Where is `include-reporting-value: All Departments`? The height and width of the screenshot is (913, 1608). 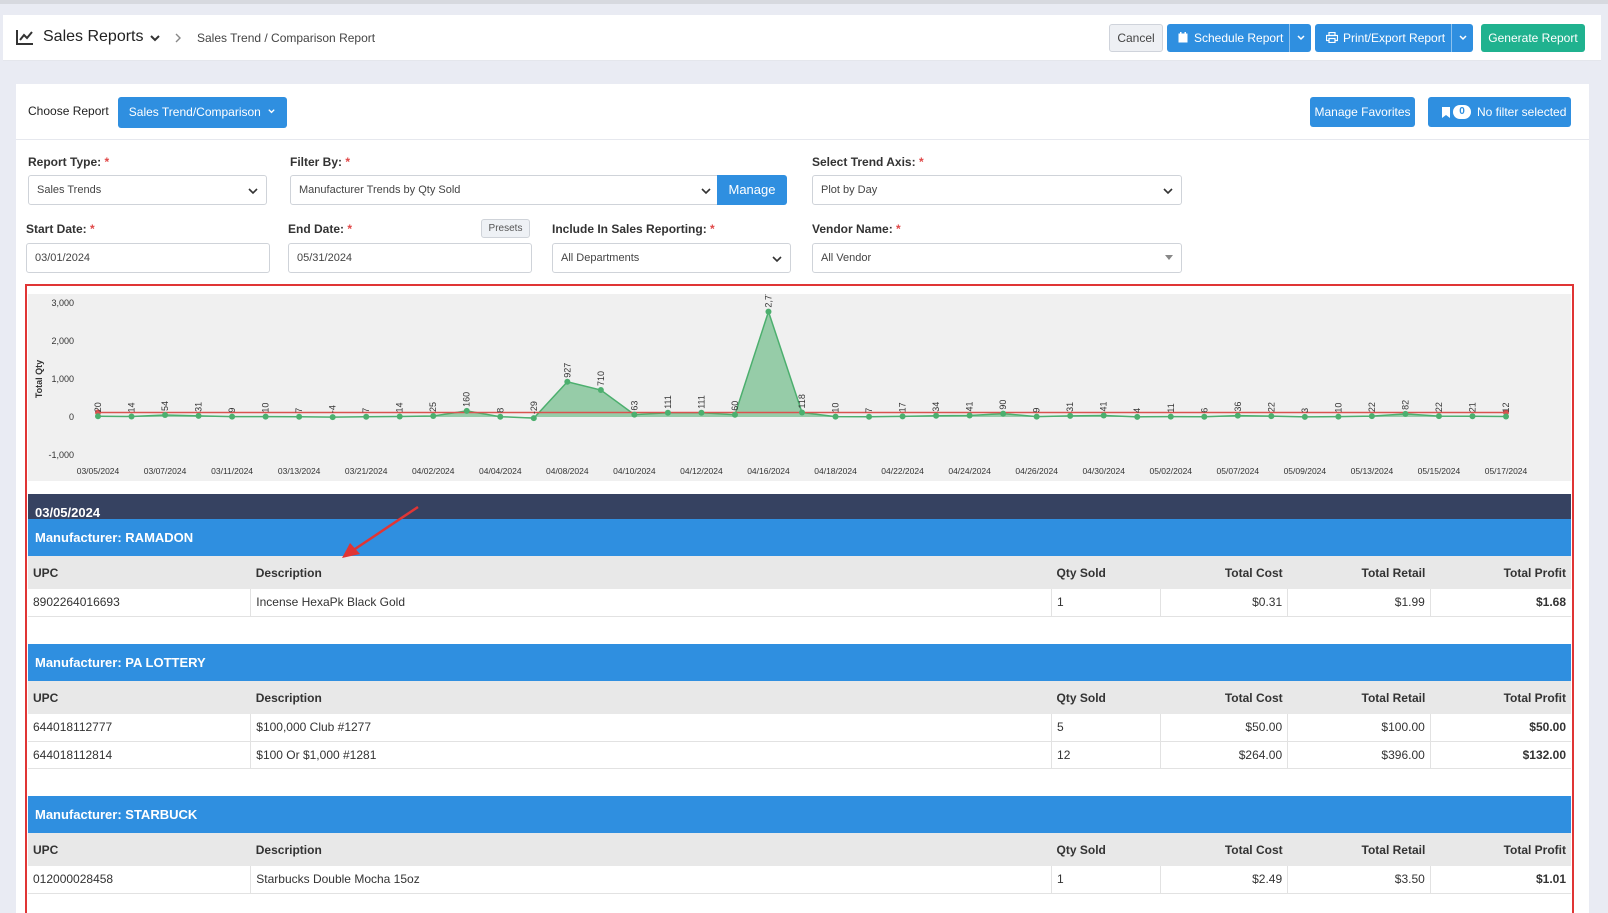 include-reporting-value: All Departments is located at coordinates (600, 258).